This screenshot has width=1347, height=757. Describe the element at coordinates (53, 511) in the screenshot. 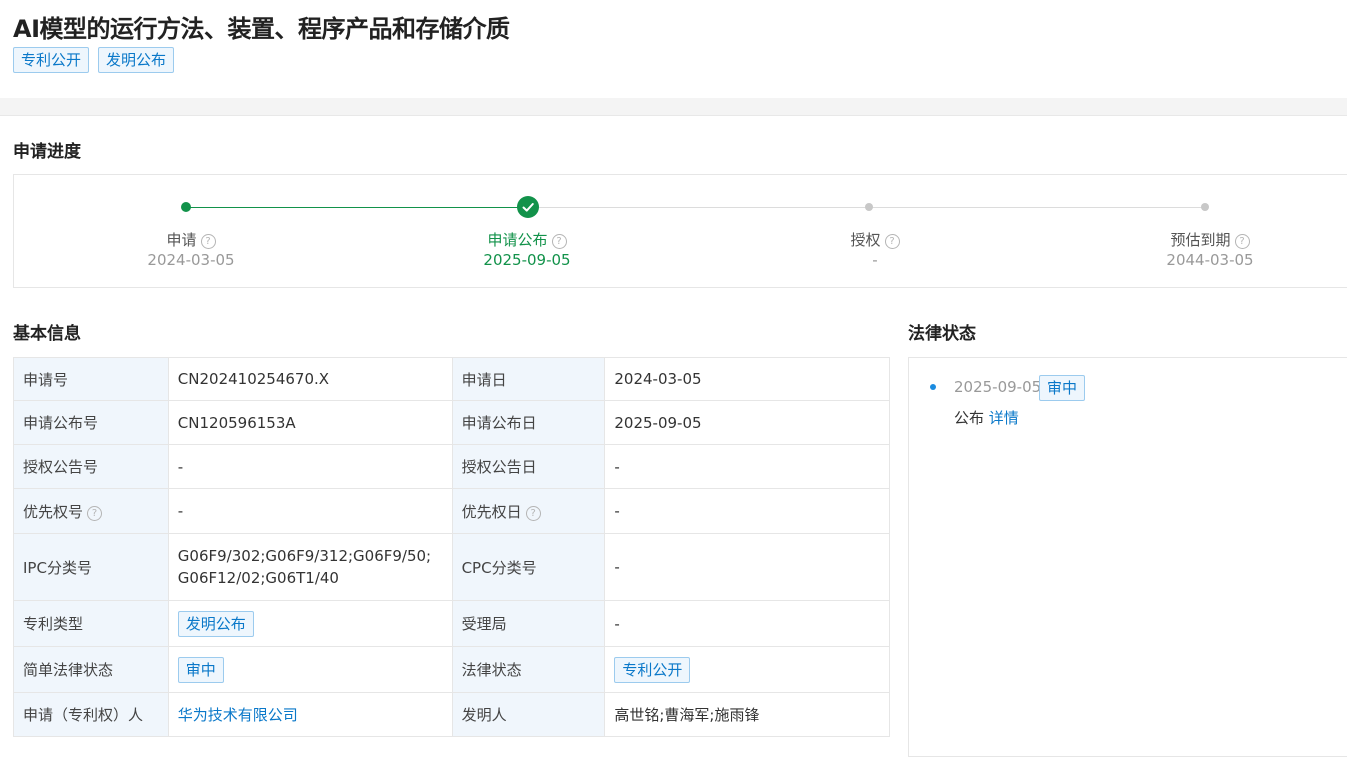

I see `field-key-text: 优先权号` at that location.